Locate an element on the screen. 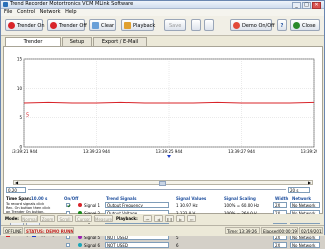 Image resolution: width=325 pixels, height=249 pixels. x-tick-label: 13:39:23 944 is located at coordinates (96, 151).